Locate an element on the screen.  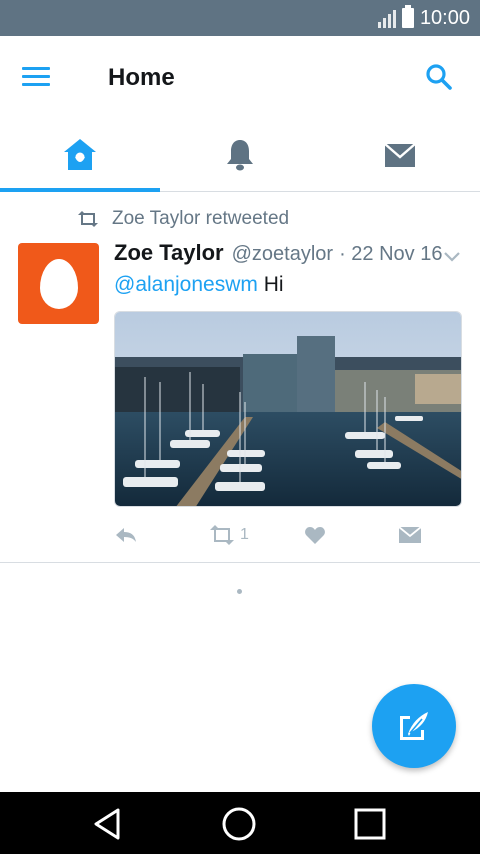
bell-icon is located at coordinates (240, 154).